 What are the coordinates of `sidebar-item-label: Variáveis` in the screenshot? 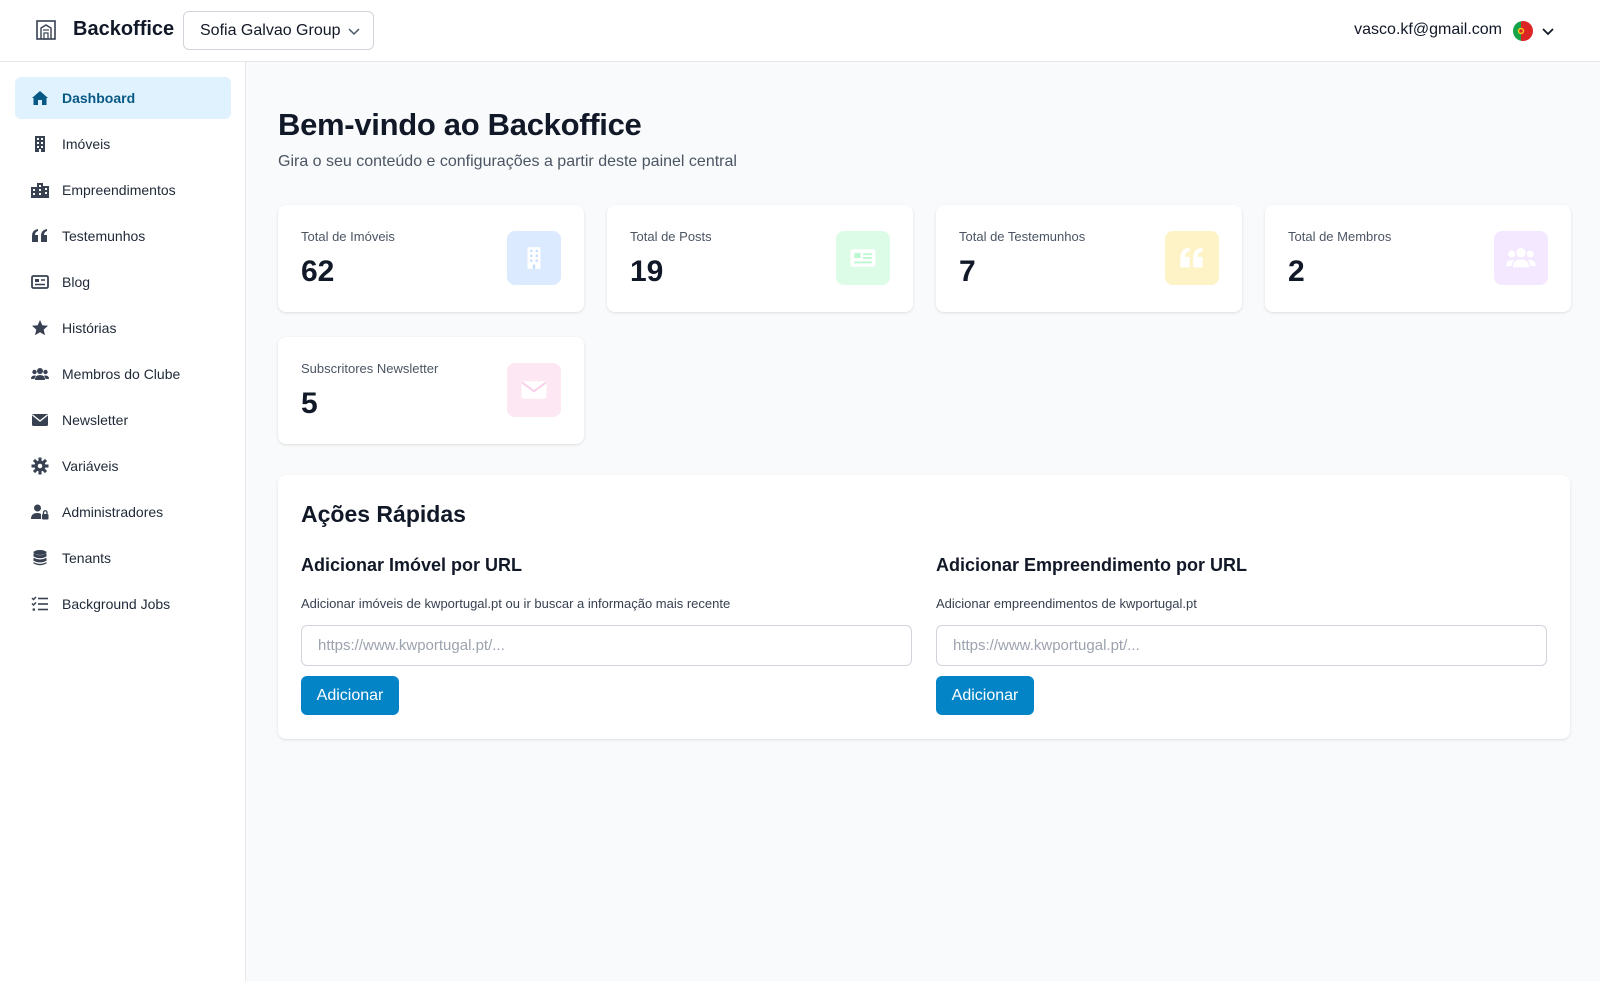 It's located at (90, 466).